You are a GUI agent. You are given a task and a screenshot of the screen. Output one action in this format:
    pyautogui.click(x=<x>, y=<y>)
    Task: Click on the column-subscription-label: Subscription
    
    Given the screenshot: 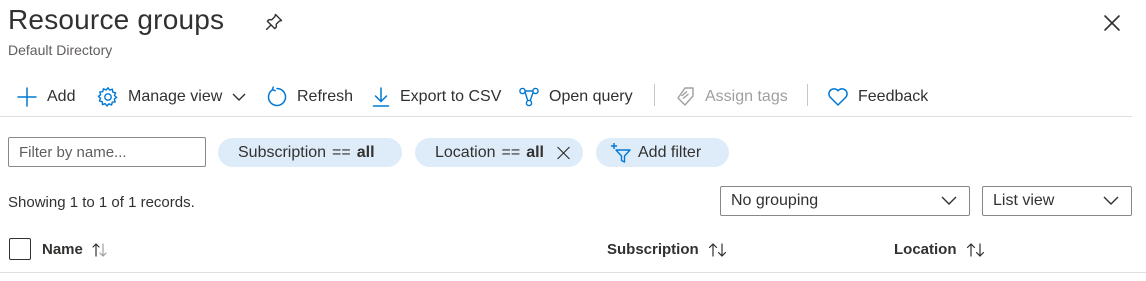 What is the action you would take?
    pyautogui.click(x=653, y=249)
    